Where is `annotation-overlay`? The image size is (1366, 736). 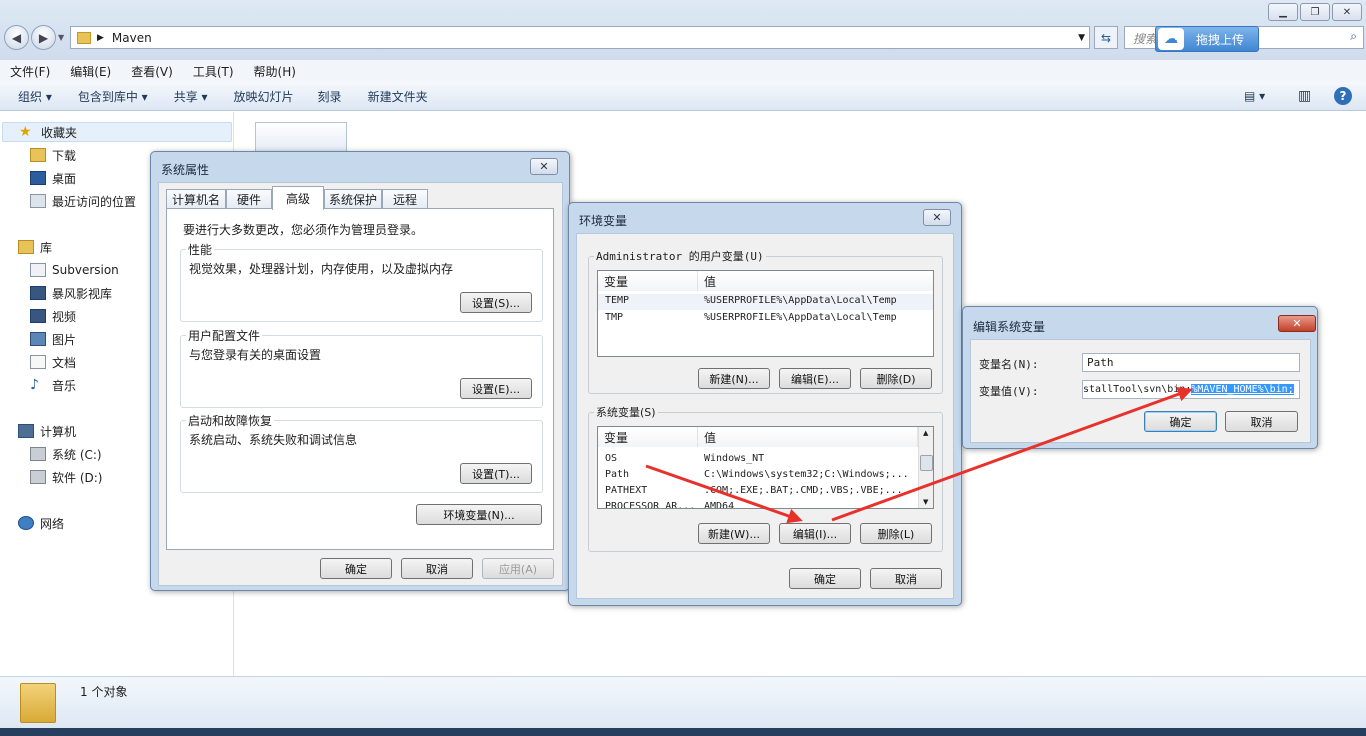
annotation-overlay is located at coordinates (919, 455).